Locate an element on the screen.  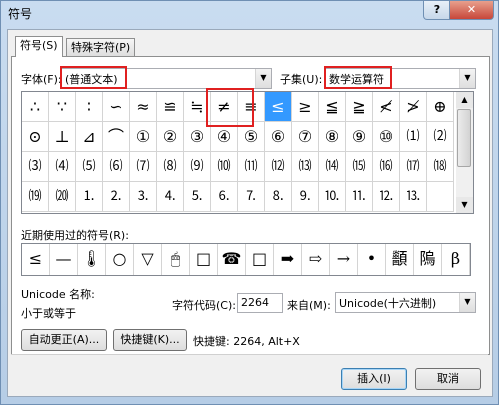
recent-symbol-cell: 🖱 is located at coordinates (176, 259).